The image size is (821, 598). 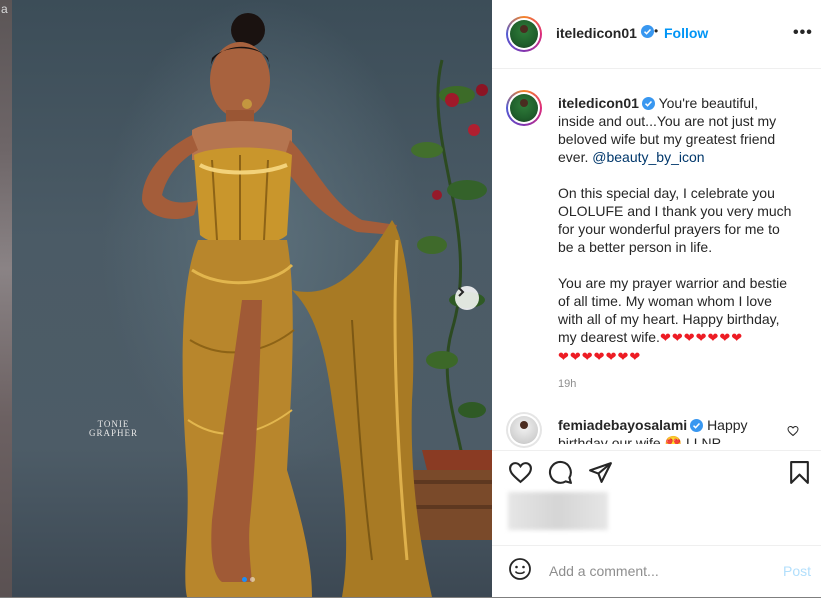 I want to click on caption-username: iteledicon01, so click(x=598, y=103).